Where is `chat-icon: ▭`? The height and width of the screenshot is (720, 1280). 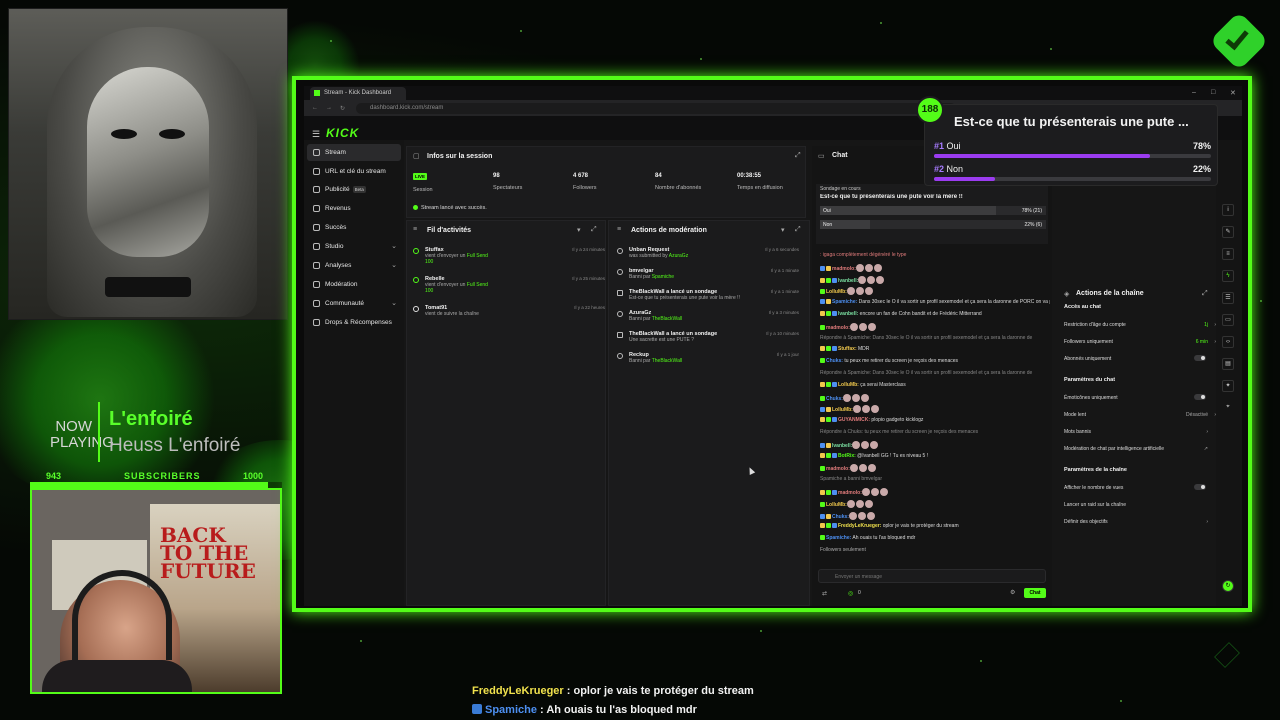 chat-icon: ▭ is located at coordinates (821, 156).